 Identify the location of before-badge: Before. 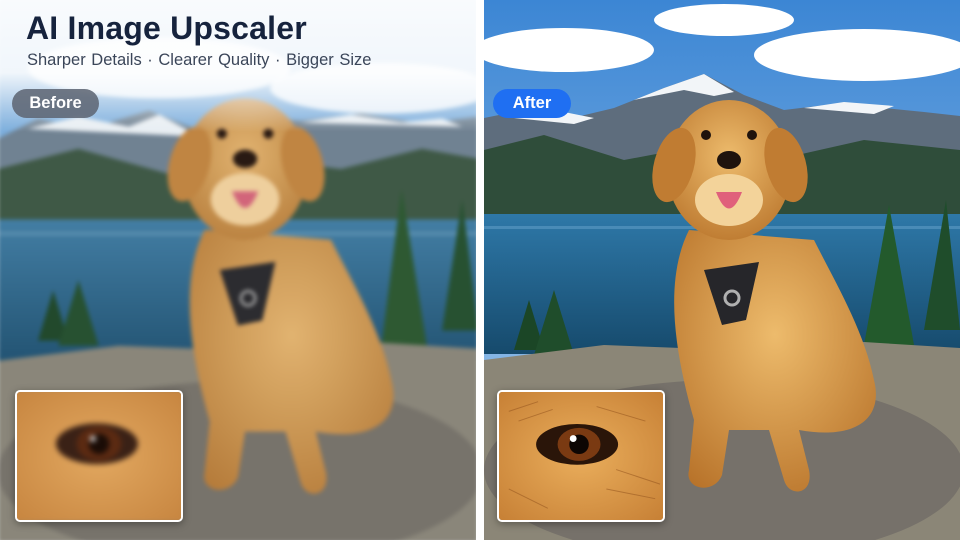
(55, 103).